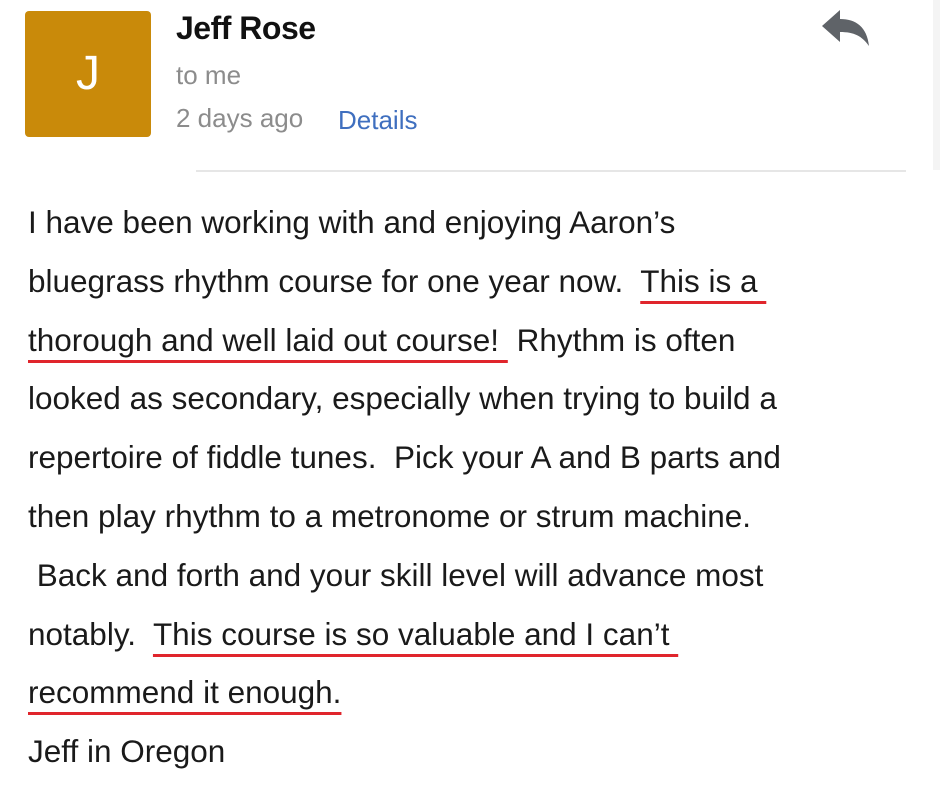 The image size is (940, 788). I want to click on highlighted-text: thorough and well laid out course!, so click(268, 339).